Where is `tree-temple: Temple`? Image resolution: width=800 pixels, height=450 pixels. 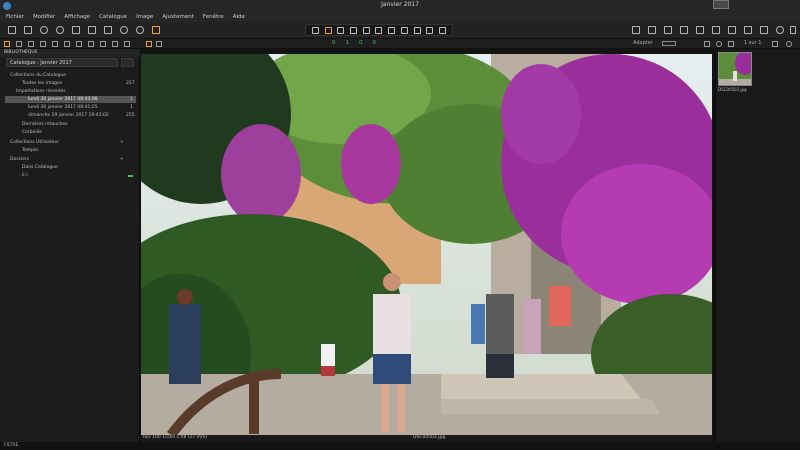
tree-temple: Temple is located at coordinates (30, 150).